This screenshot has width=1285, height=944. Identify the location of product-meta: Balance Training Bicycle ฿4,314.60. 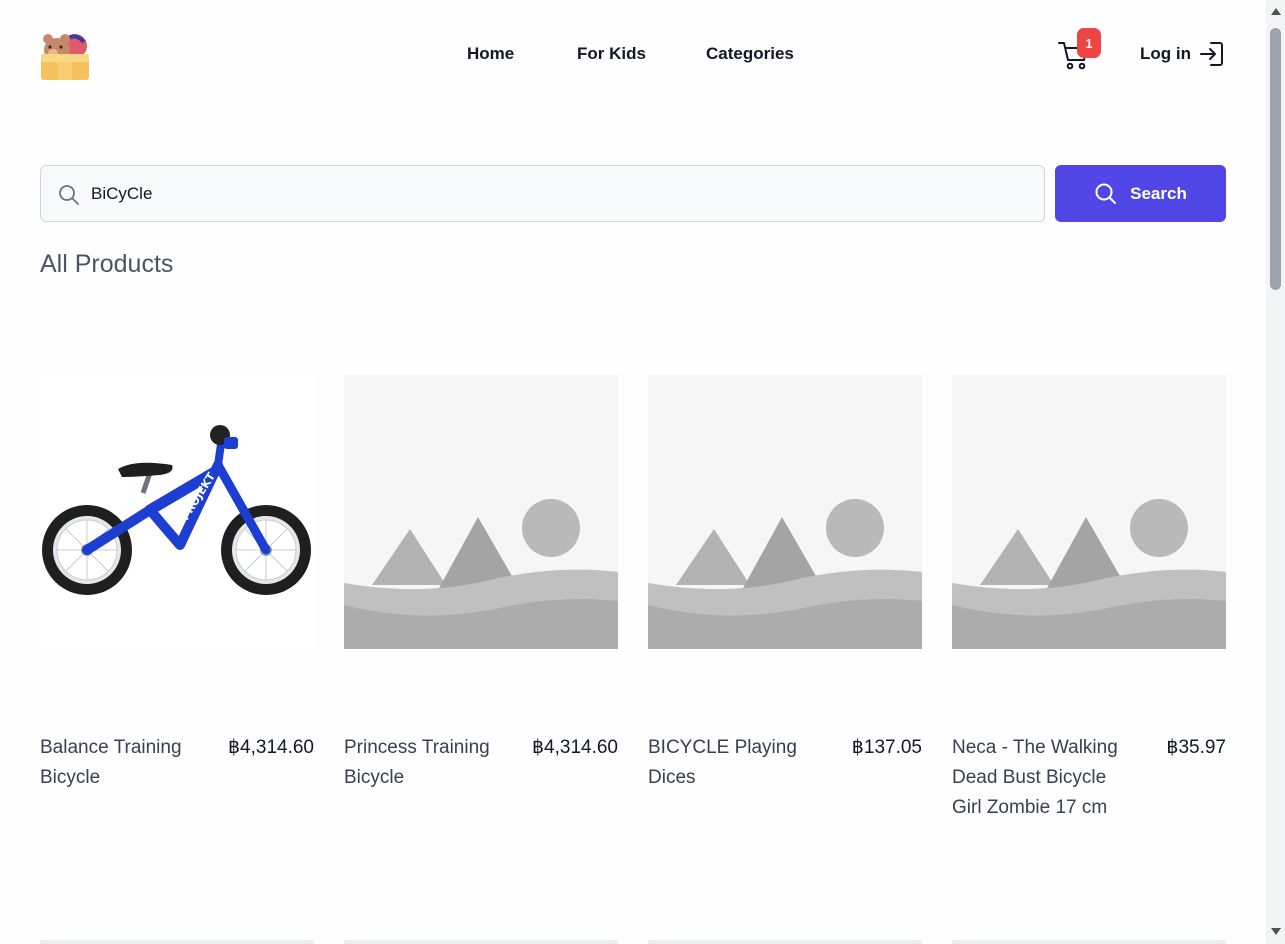
(177, 763).